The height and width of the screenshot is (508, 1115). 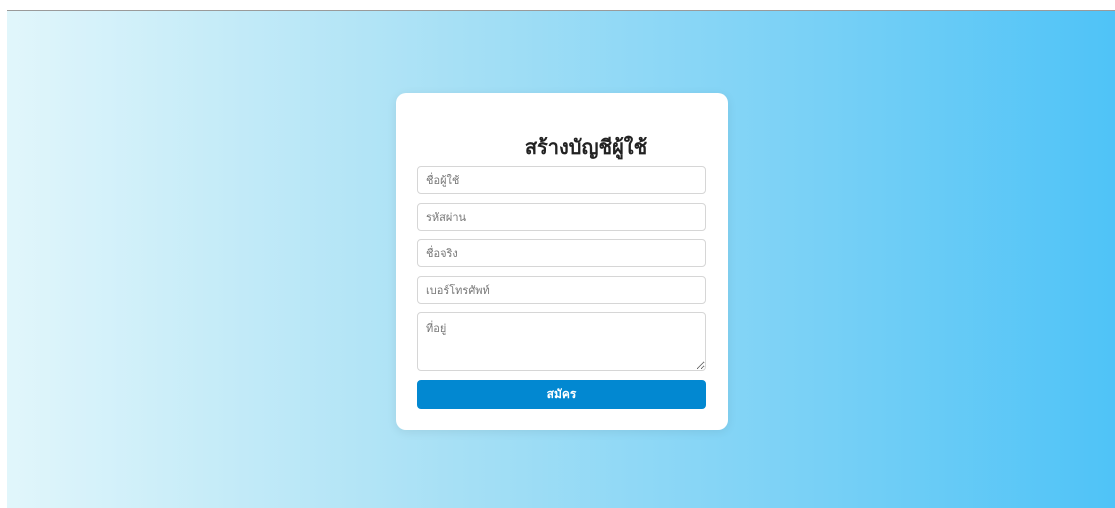 I want to click on register-button: สมัคร, so click(x=561, y=394).